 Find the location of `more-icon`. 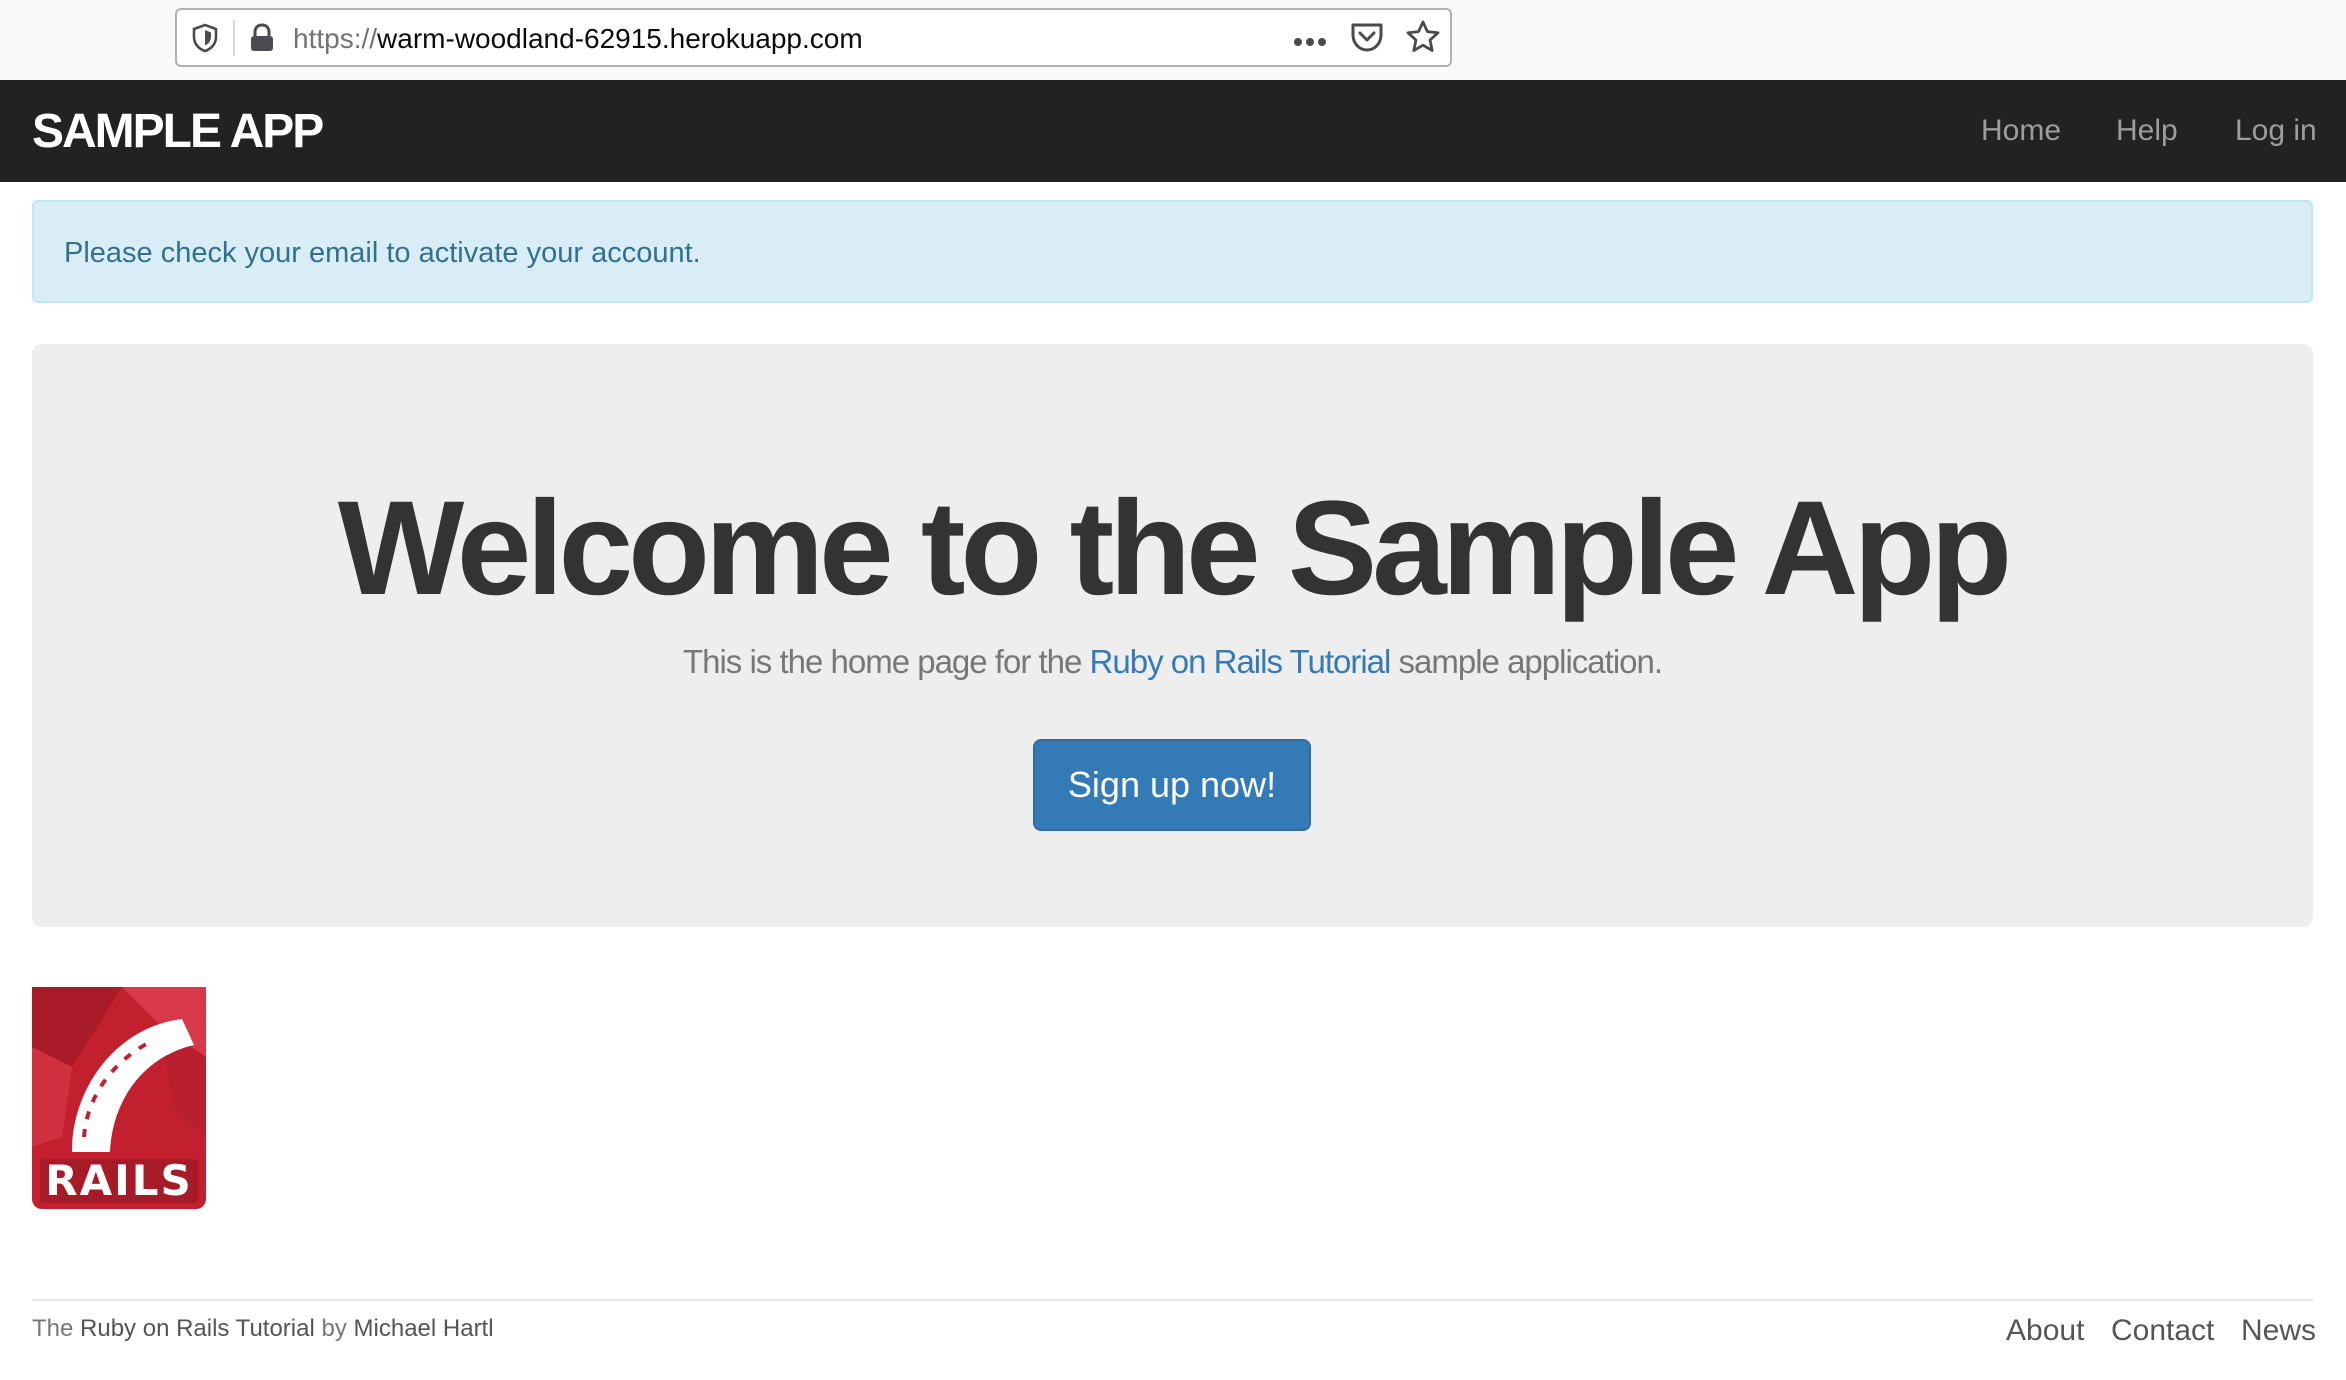

more-icon is located at coordinates (1310, 43).